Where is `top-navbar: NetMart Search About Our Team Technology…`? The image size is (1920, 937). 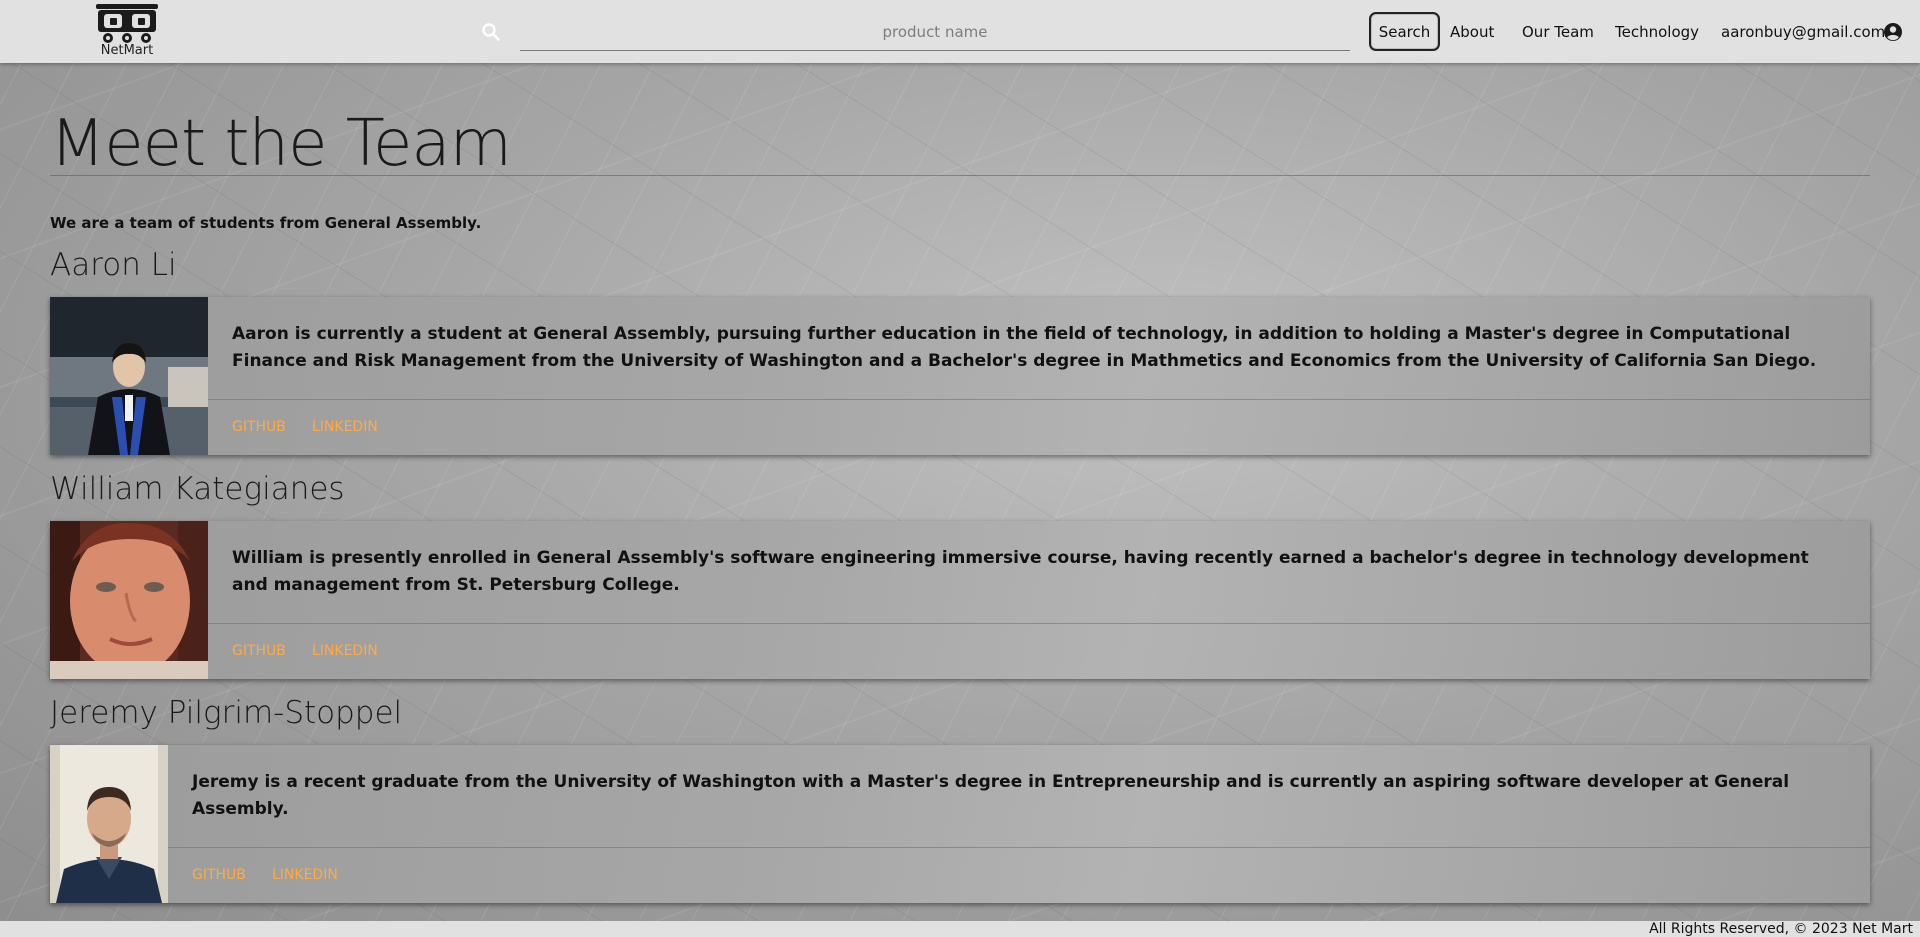
top-navbar: NetMart Search About Our Team Technology… is located at coordinates (960, 31).